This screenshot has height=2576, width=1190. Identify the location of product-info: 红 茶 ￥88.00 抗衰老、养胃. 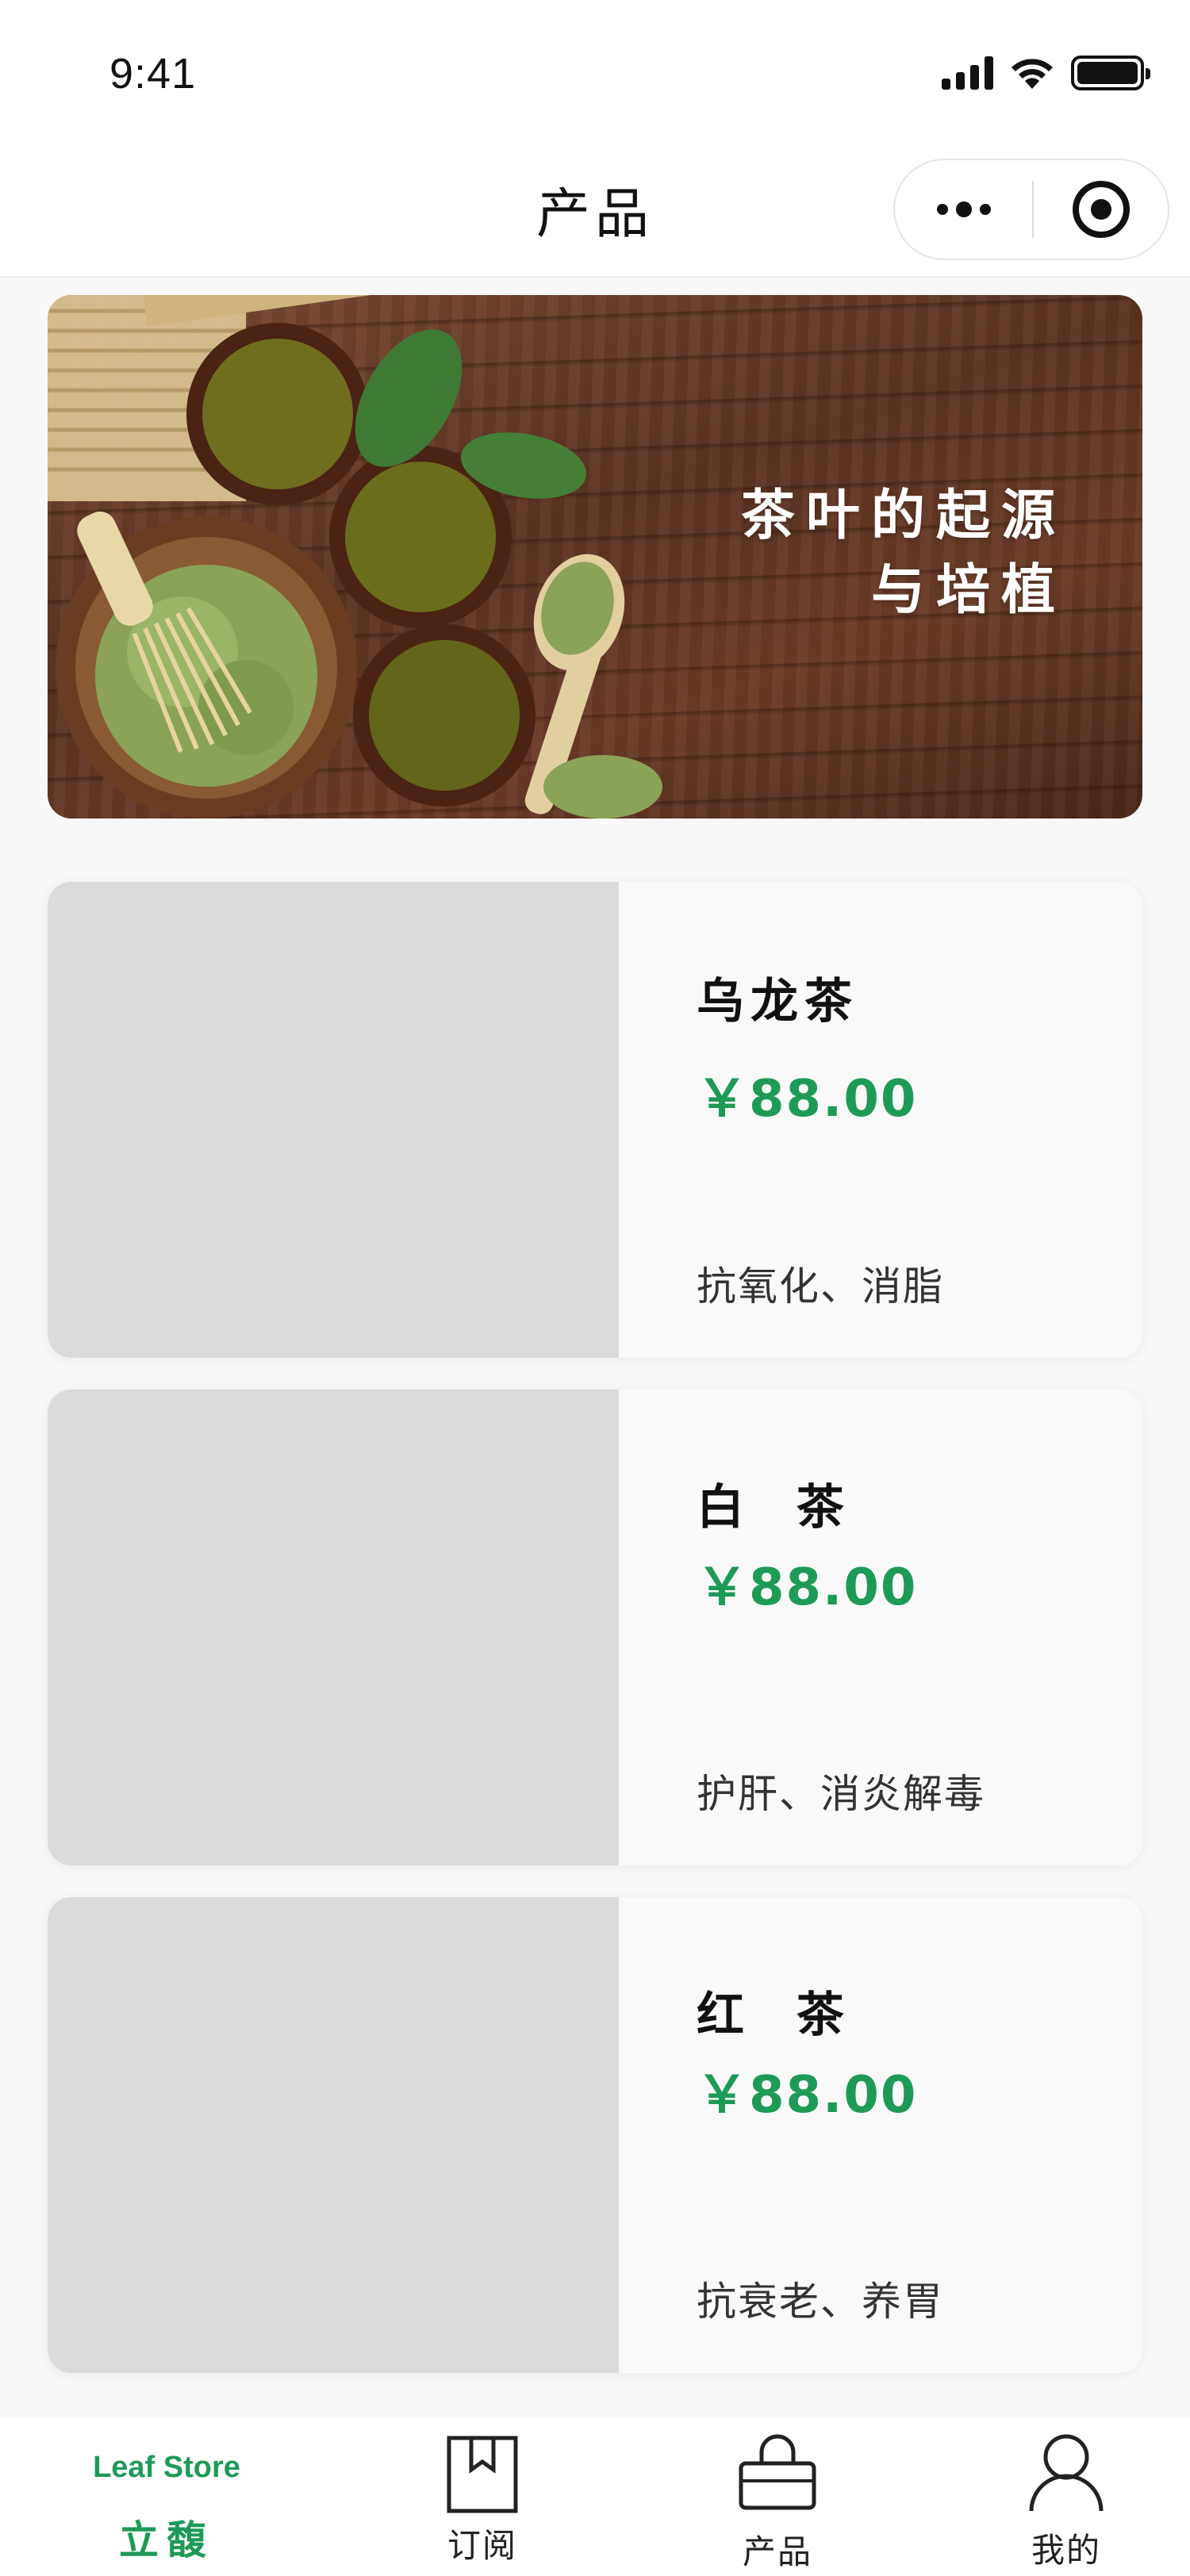
(880, 2135).